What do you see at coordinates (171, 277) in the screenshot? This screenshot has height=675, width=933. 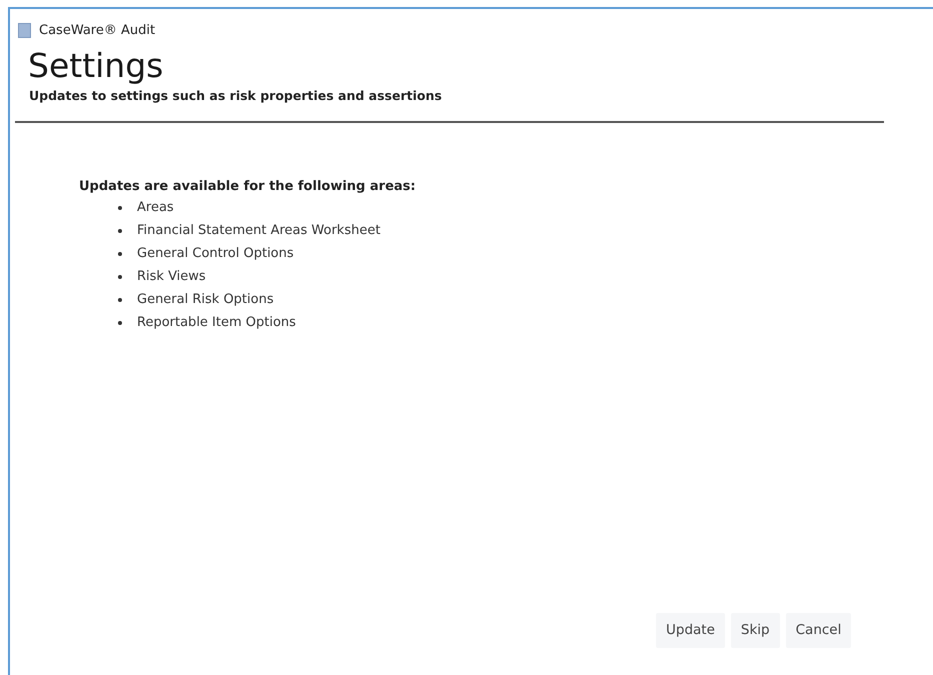 I see `area-item: Risk Views` at bounding box center [171, 277].